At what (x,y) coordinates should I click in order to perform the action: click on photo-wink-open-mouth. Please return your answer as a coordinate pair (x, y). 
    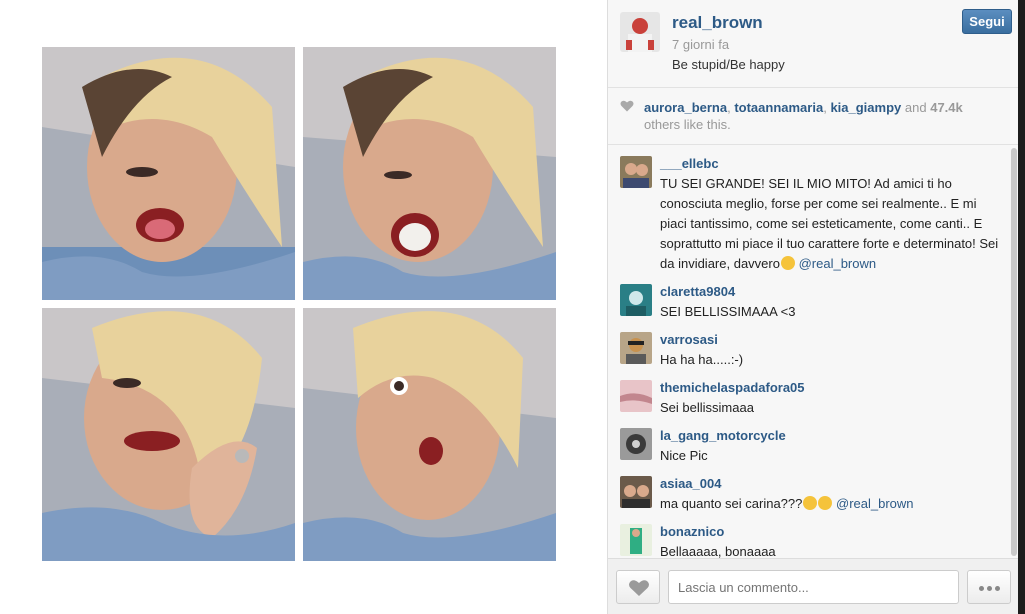
    Looking at the image, I should click on (429, 173).